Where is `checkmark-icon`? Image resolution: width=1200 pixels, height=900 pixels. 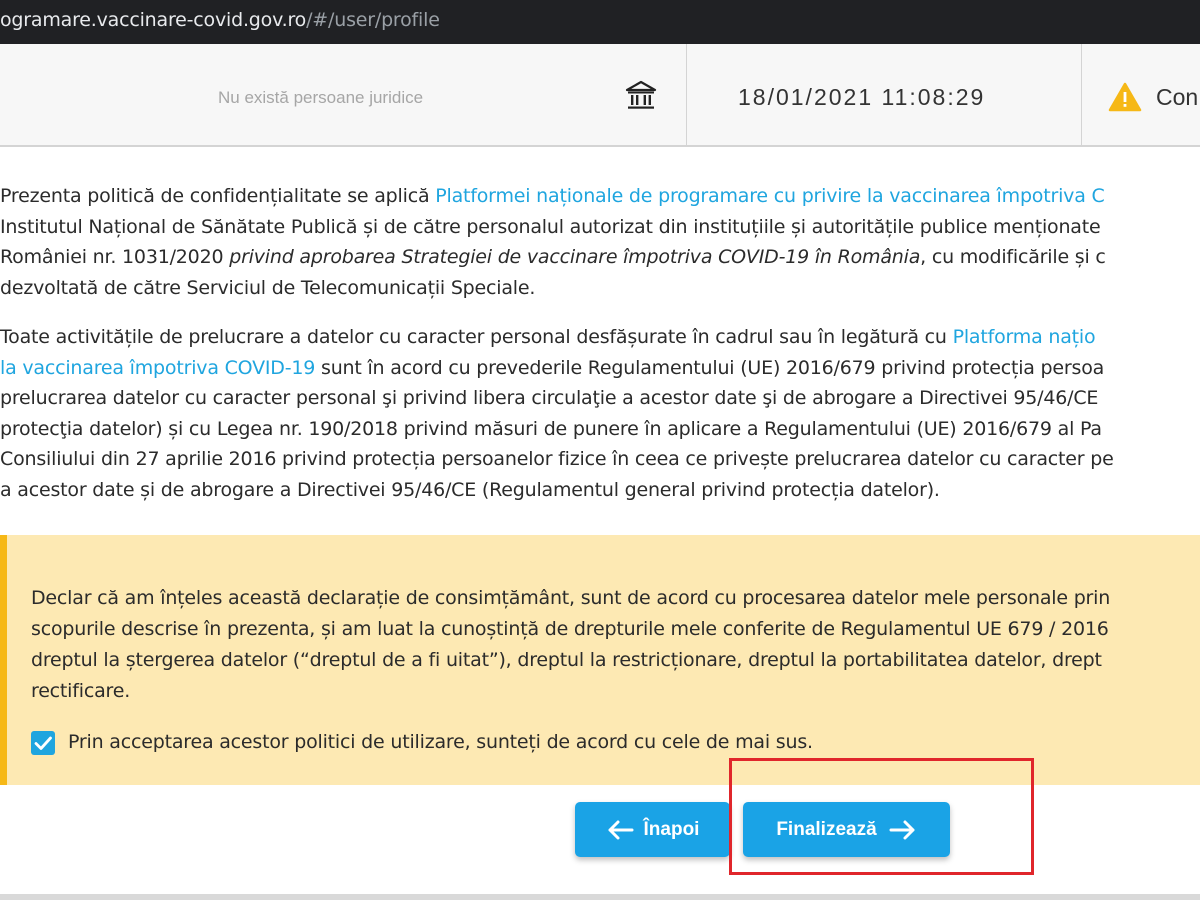 checkmark-icon is located at coordinates (43, 743).